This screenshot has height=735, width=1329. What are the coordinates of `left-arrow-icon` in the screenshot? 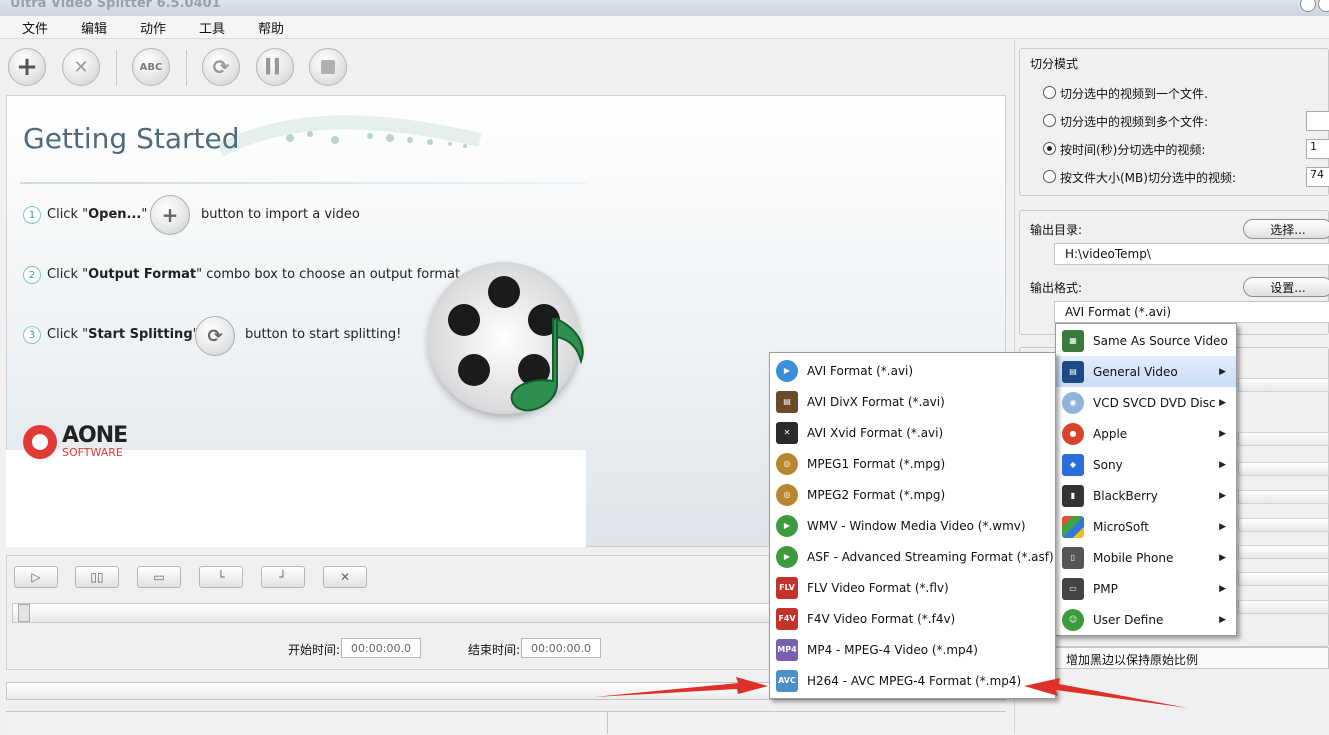 It's located at (681, 687).